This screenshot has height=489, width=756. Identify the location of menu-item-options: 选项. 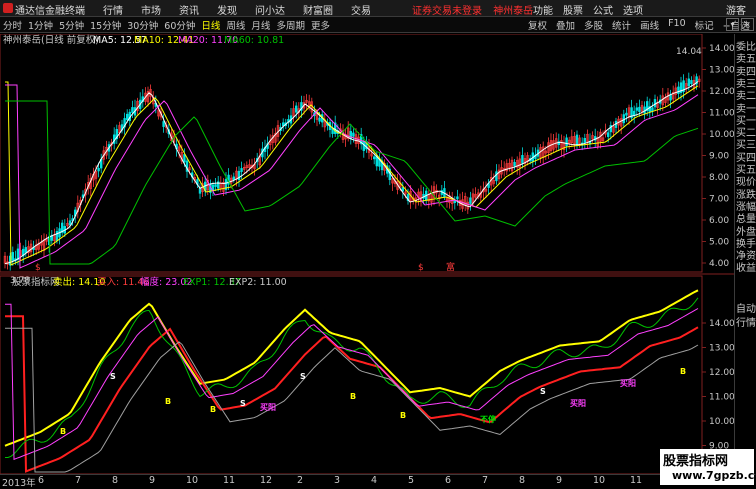
(633, 9).